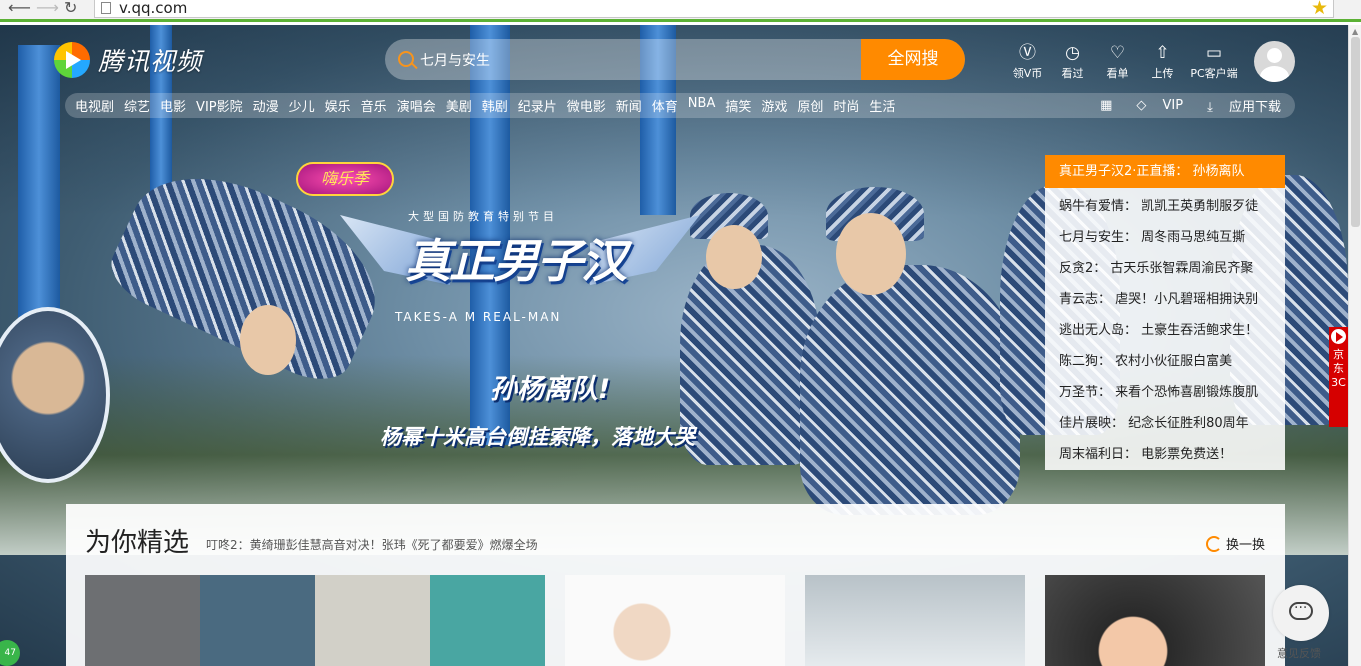  What do you see at coordinates (106, 8) in the screenshot?
I see `page-icon` at bounding box center [106, 8].